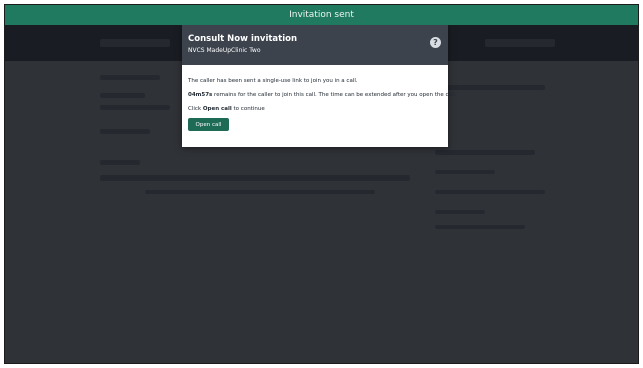 This screenshot has height=368, width=643. Describe the element at coordinates (243, 39) in the screenshot. I see `dialog-title: Consult Now invitation` at that location.